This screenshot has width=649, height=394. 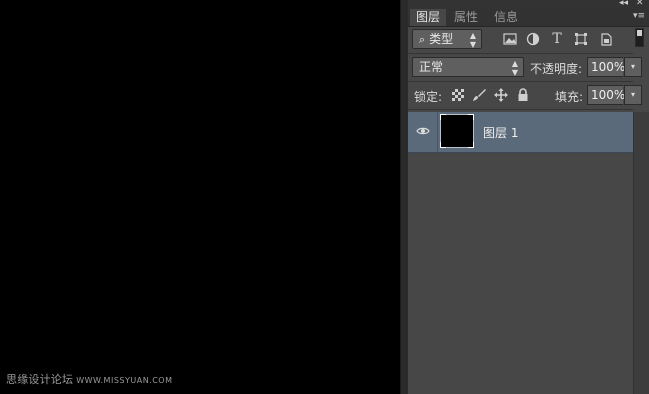 I want to click on fill-input: 100%, so click(x=606, y=95).